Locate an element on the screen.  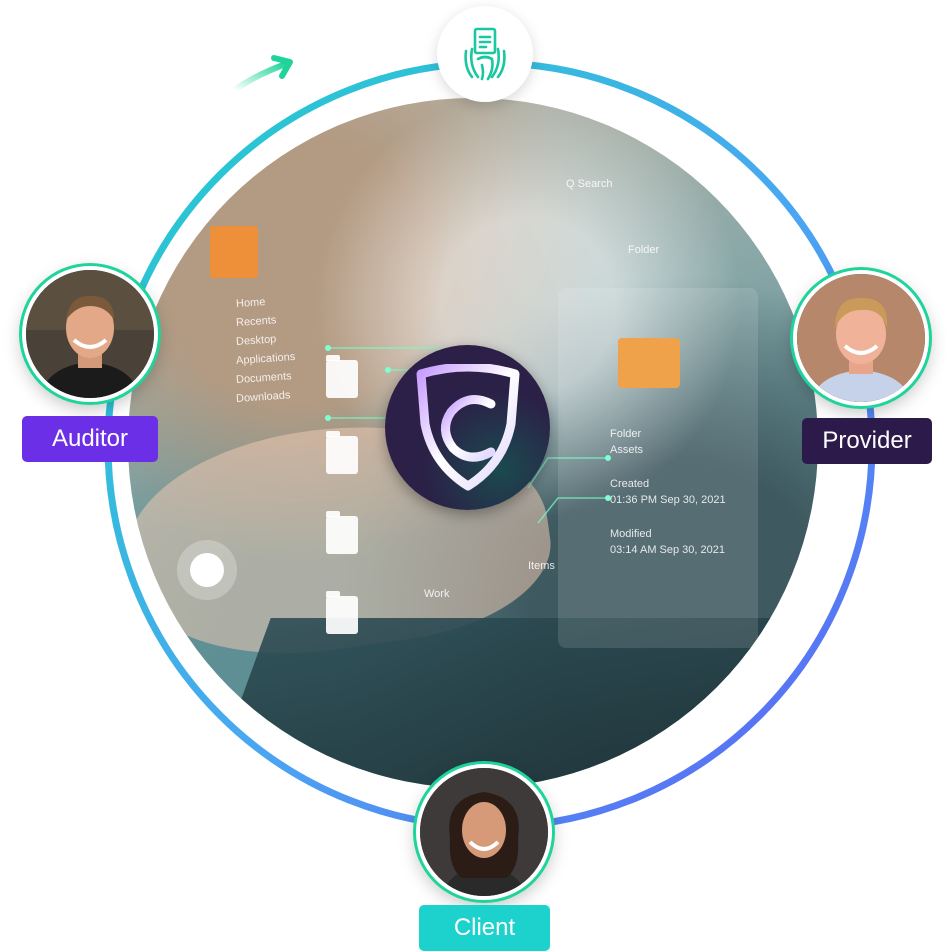
bg-search-label: Q Search is located at coordinates (589, 184).